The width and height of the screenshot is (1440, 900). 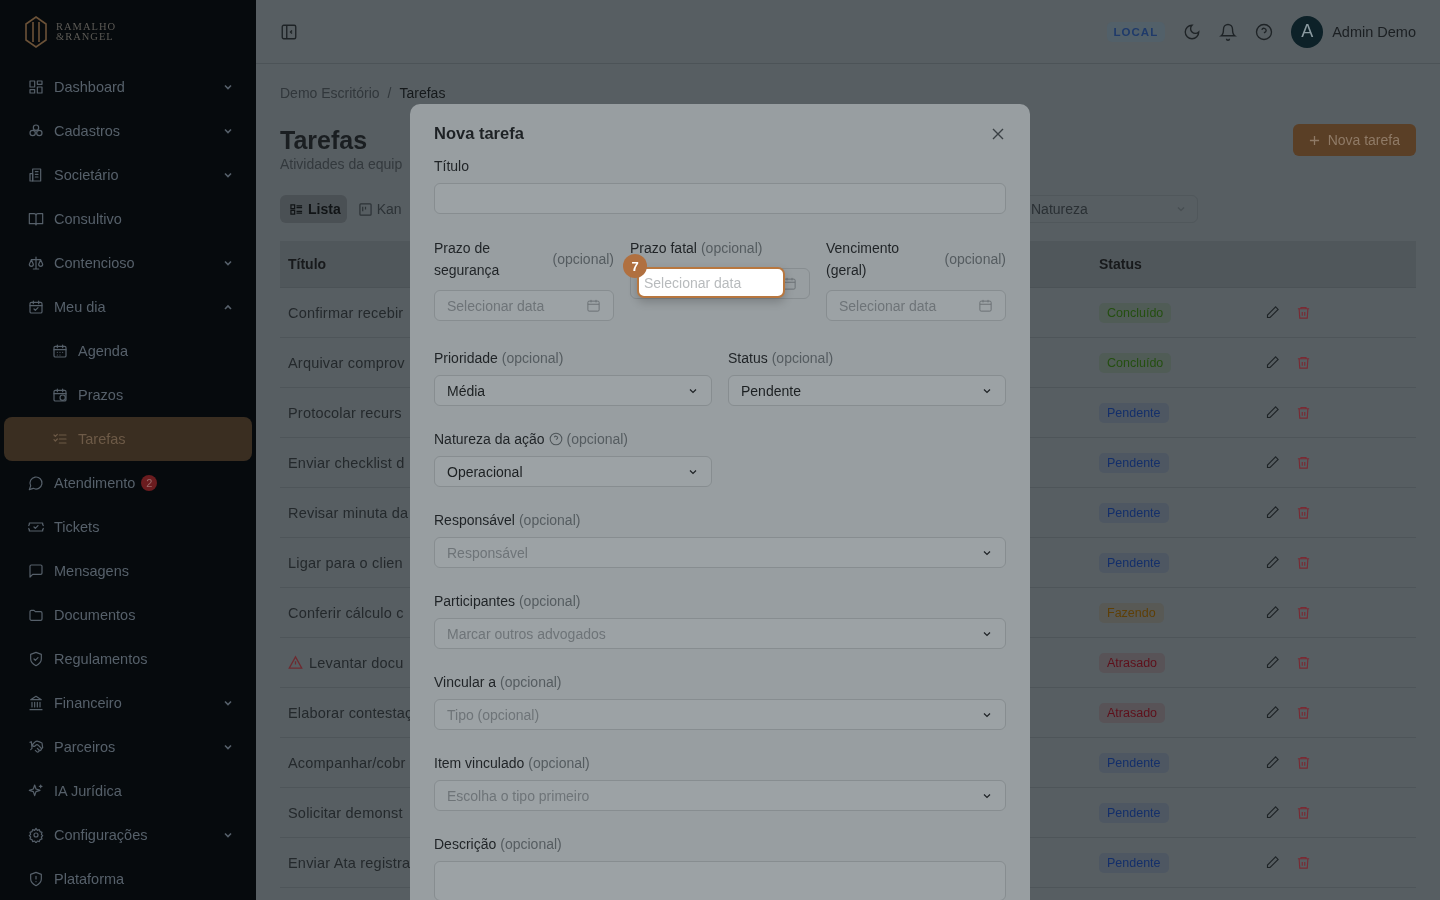 I want to click on logo-text: &RANGEL, so click(x=85, y=37).